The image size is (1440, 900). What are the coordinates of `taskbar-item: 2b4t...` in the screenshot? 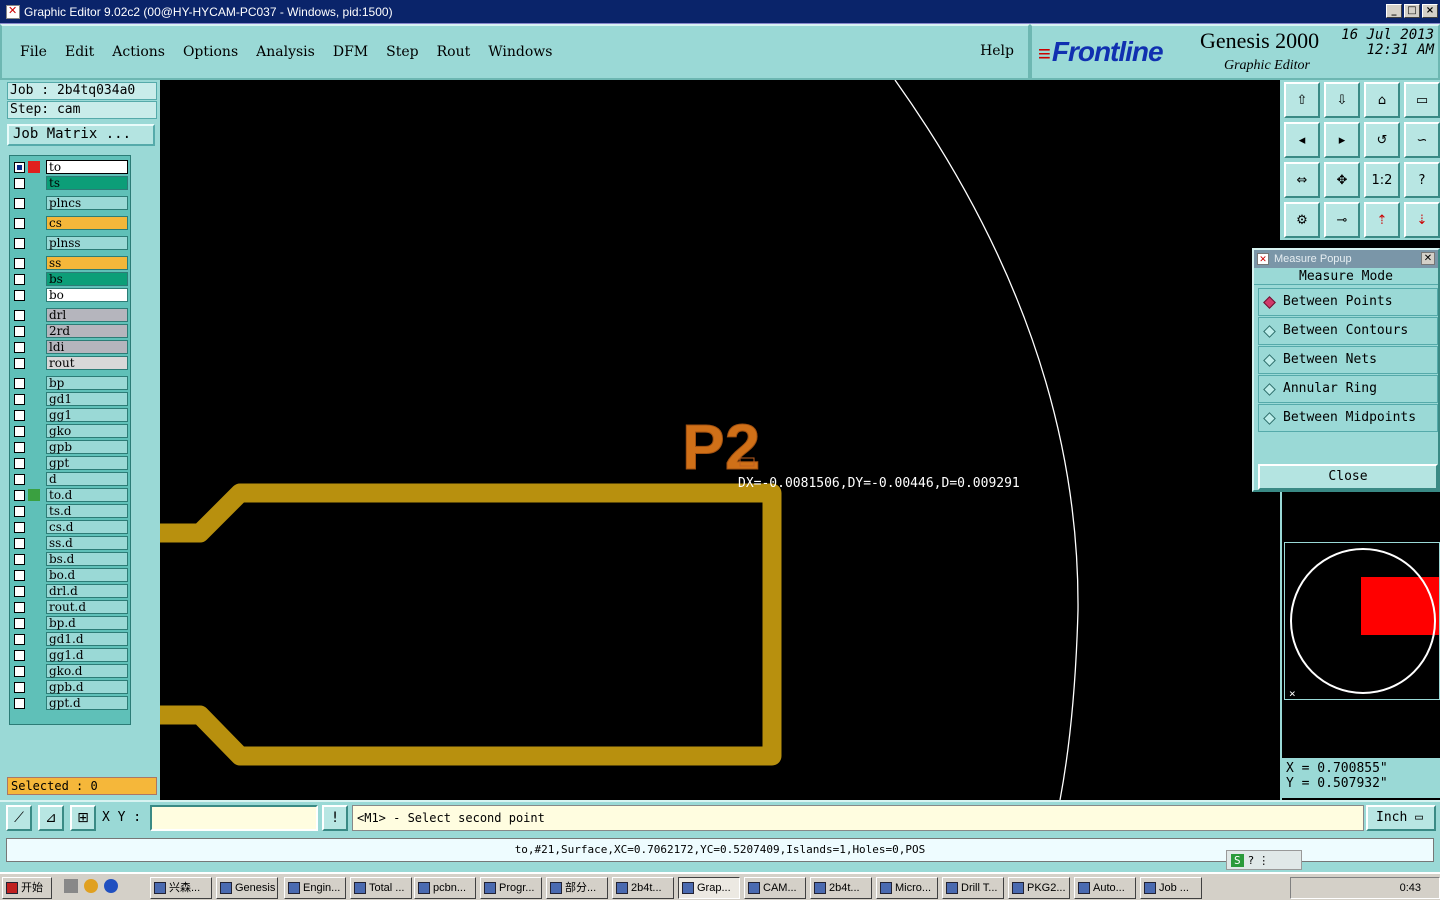 It's located at (841, 888).